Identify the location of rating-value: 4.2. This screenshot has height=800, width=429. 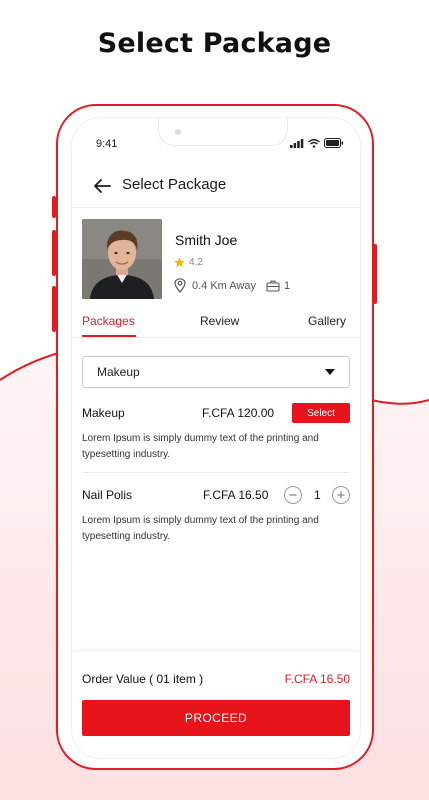
(196, 262).